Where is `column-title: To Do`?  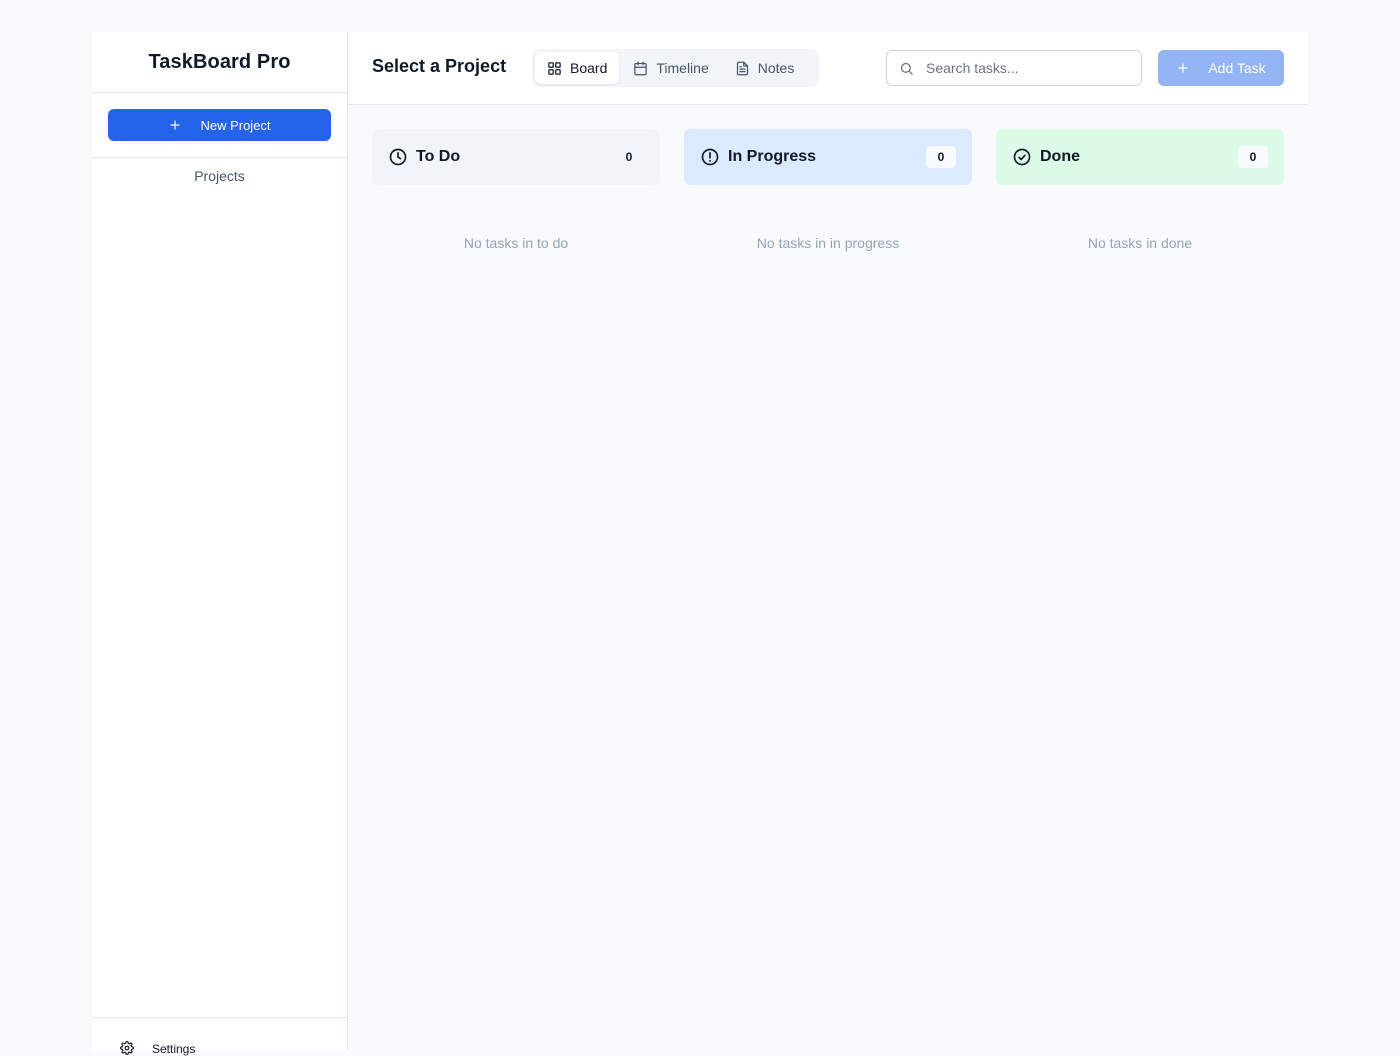 column-title: To Do is located at coordinates (438, 156).